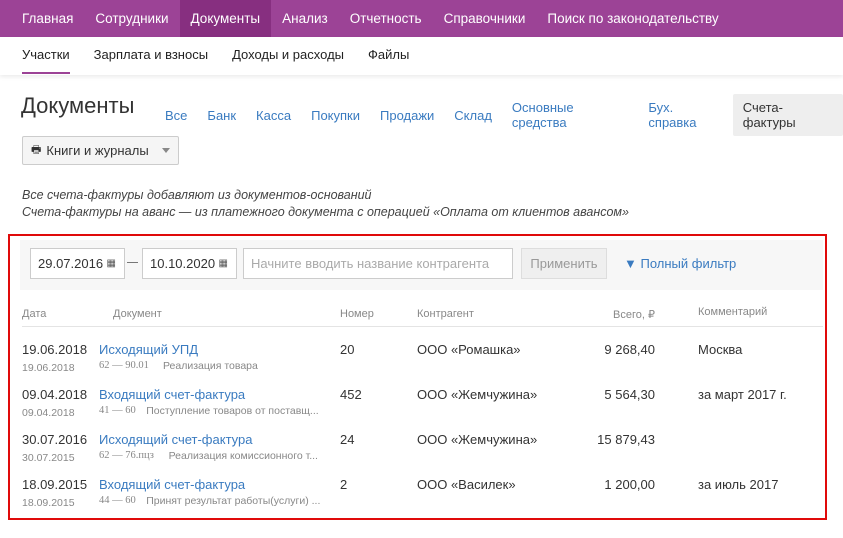 This screenshot has width=843, height=538. What do you see at coordinates (388, 56) in the screenshot?
I see `subnav-files: Файлы` at bounding box center [388, 56].